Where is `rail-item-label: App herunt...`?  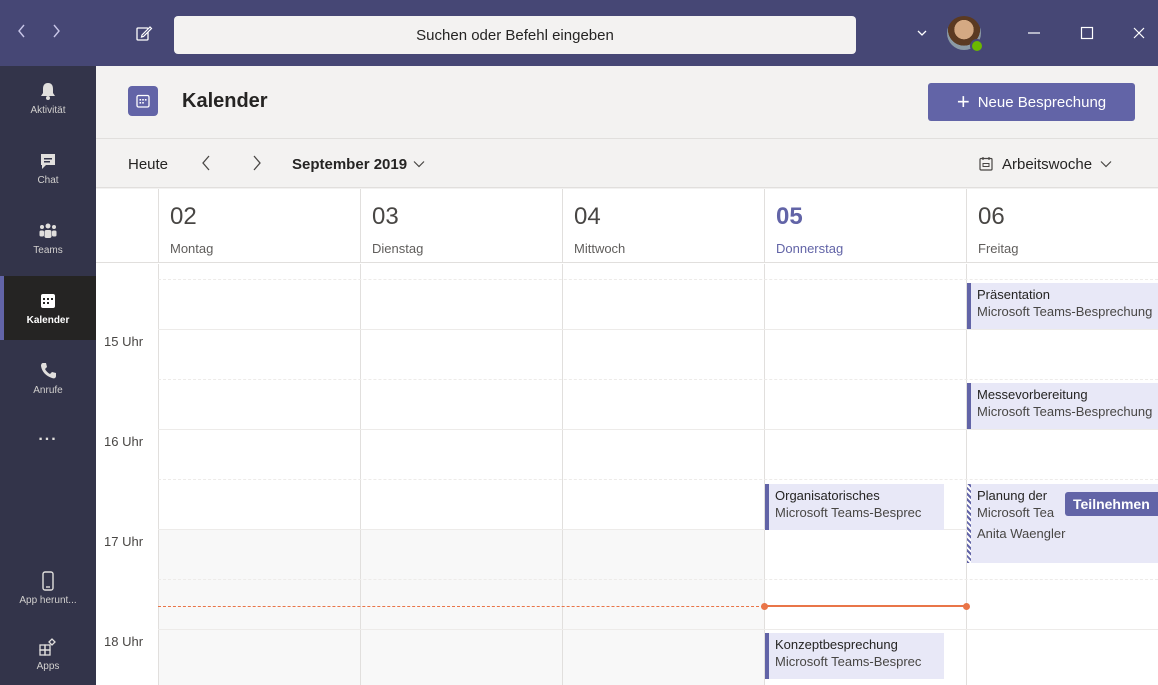 rail-item-label: App herunt... is located at coordinates (48, 600).